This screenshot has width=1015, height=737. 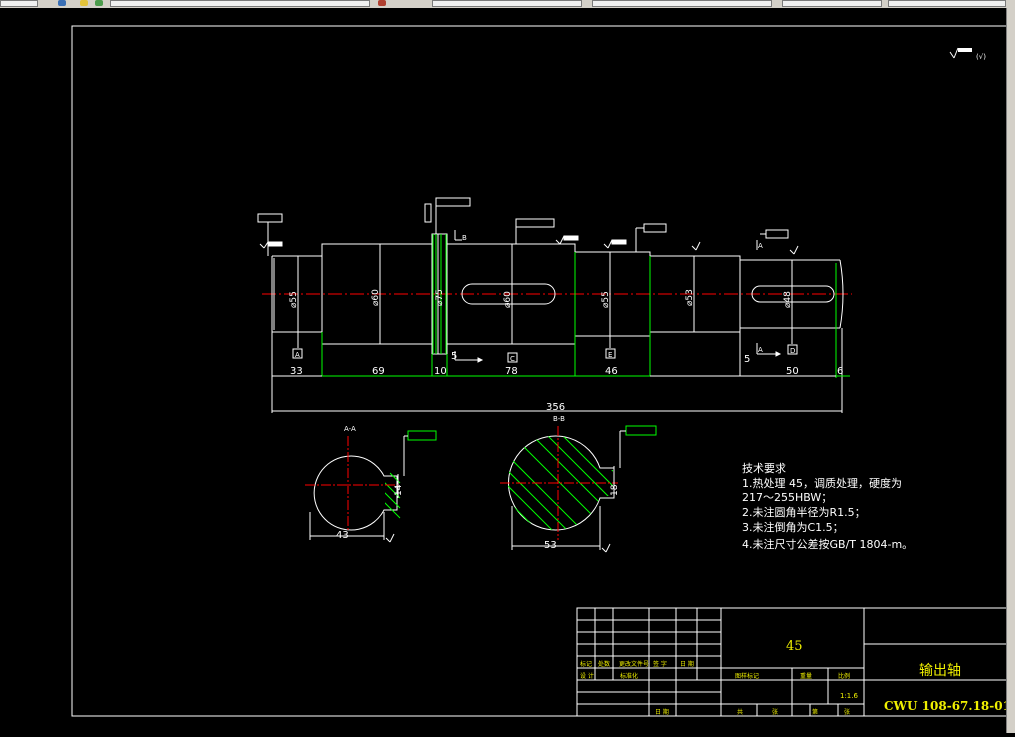 I want to click on sun-icon, so click(x=99, y=3).